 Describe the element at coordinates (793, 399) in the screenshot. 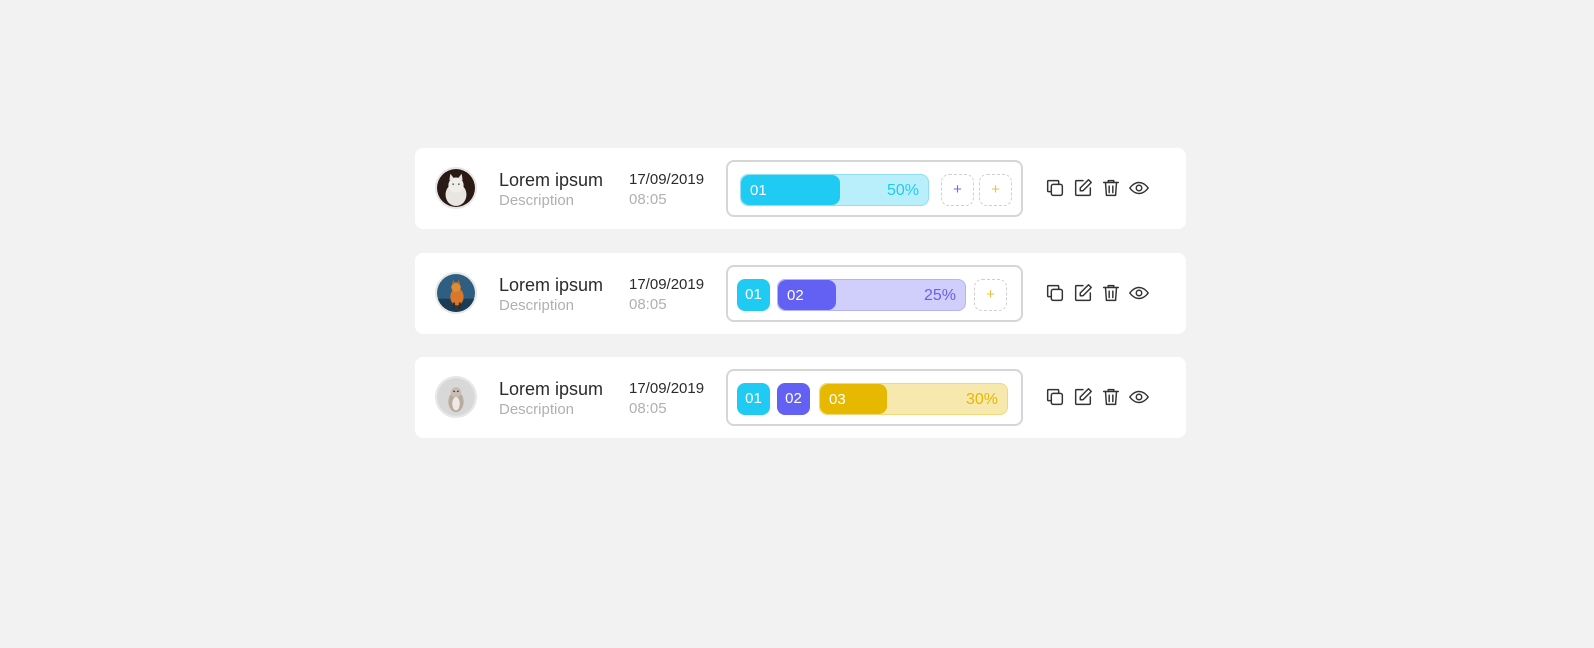

I see `step-chip: 02` at that location.